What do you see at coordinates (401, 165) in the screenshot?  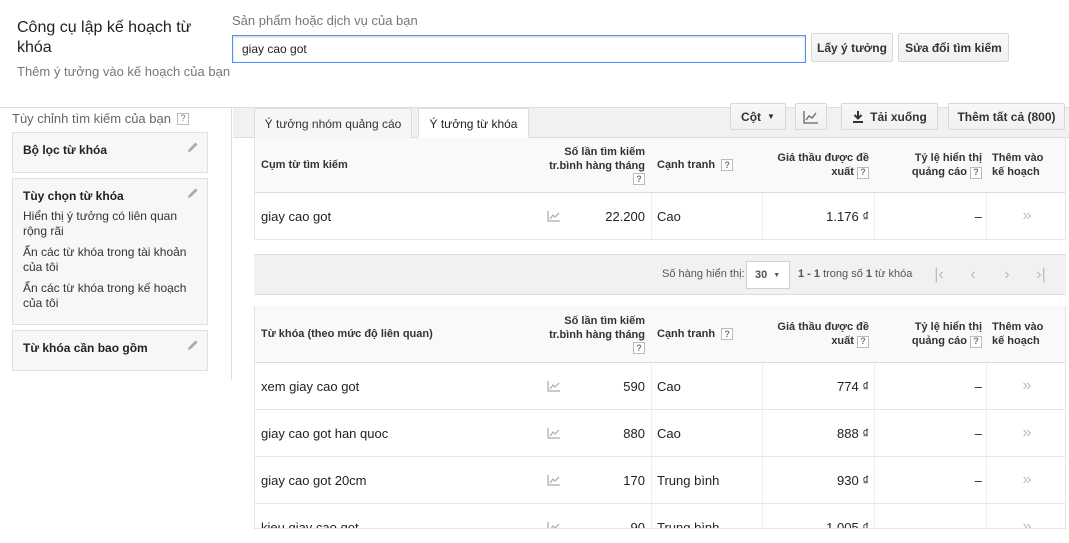 I see `col-search-term: Cụm từ tìm kiếm` at bounding box center [401, 165].